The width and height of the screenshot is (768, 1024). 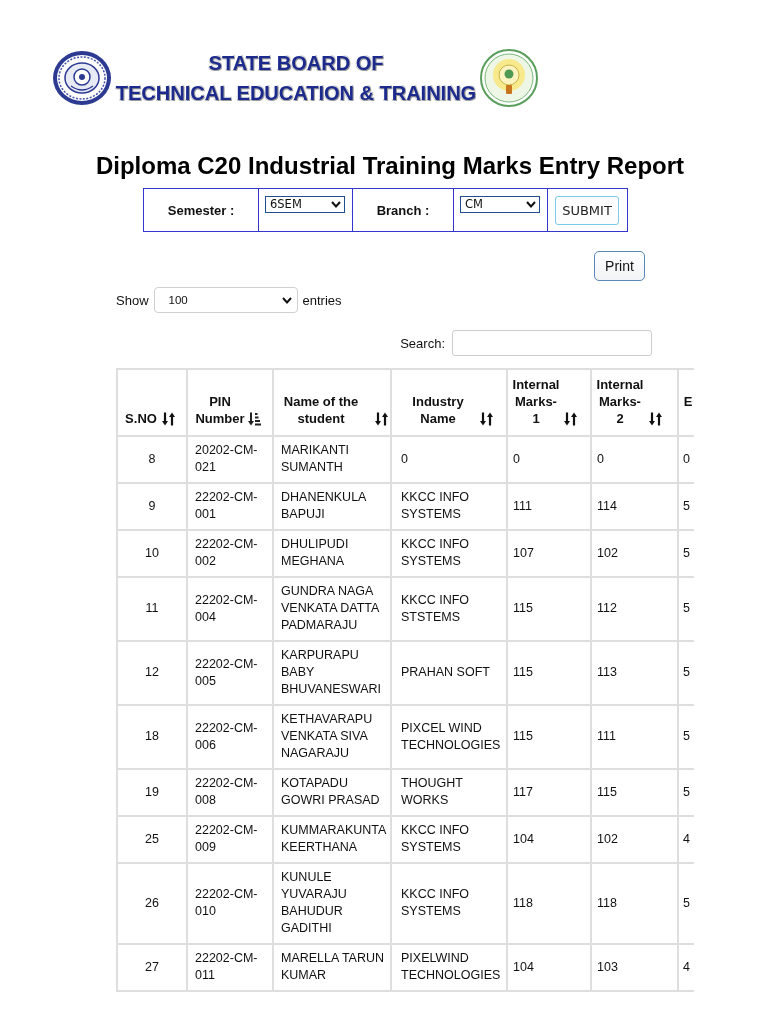 I want to click on table-cell: MARELLA TARUN KUMAR, so click(x=332, y=967).